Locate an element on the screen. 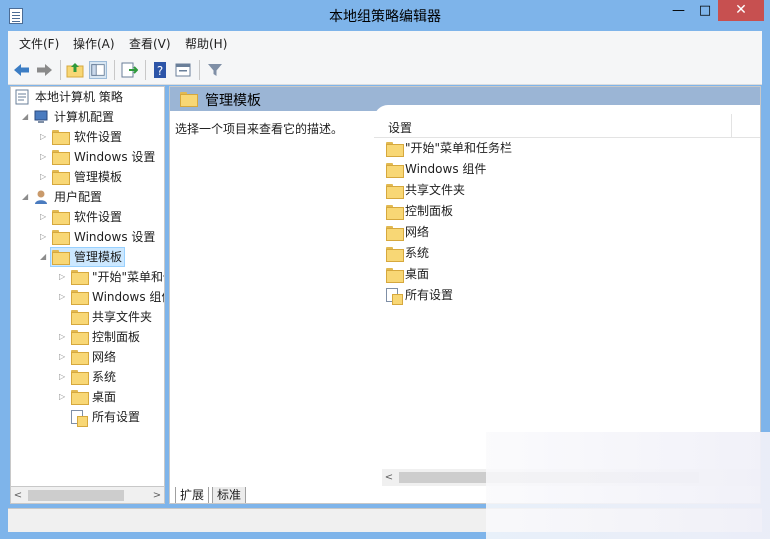  tree-node-shared-folders: 共享文件夹 is located at coordinates (87, 317).